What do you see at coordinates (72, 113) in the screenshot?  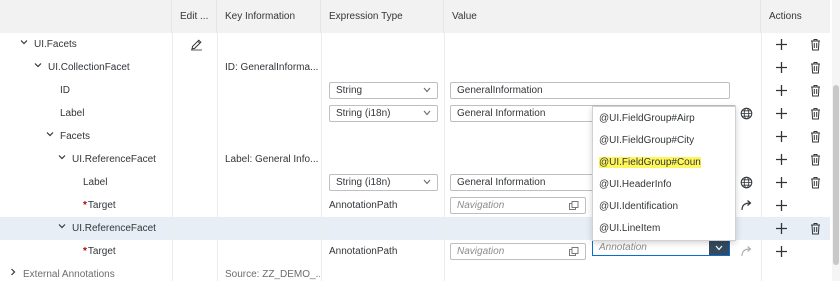 I see `node-label: Label` at bounding box center [72, 113].